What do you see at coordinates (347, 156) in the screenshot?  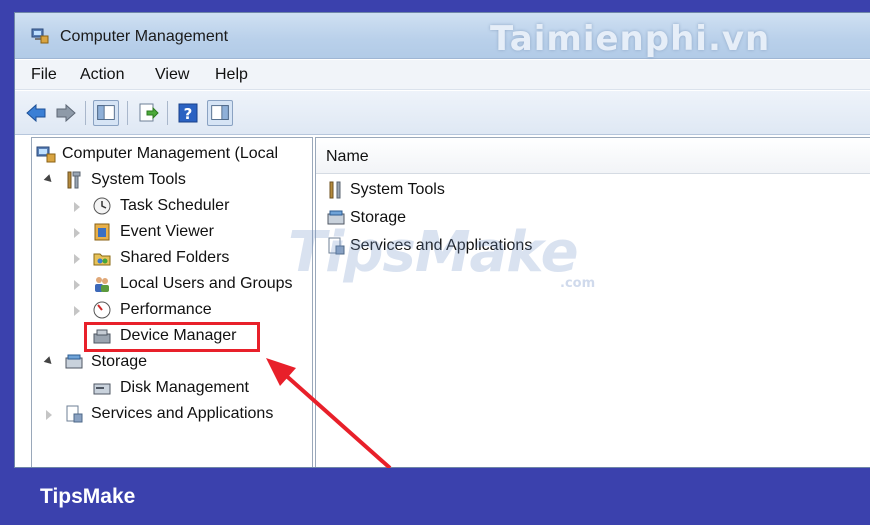 I see `column-header-label: Name` at bounding box center [347, 156].